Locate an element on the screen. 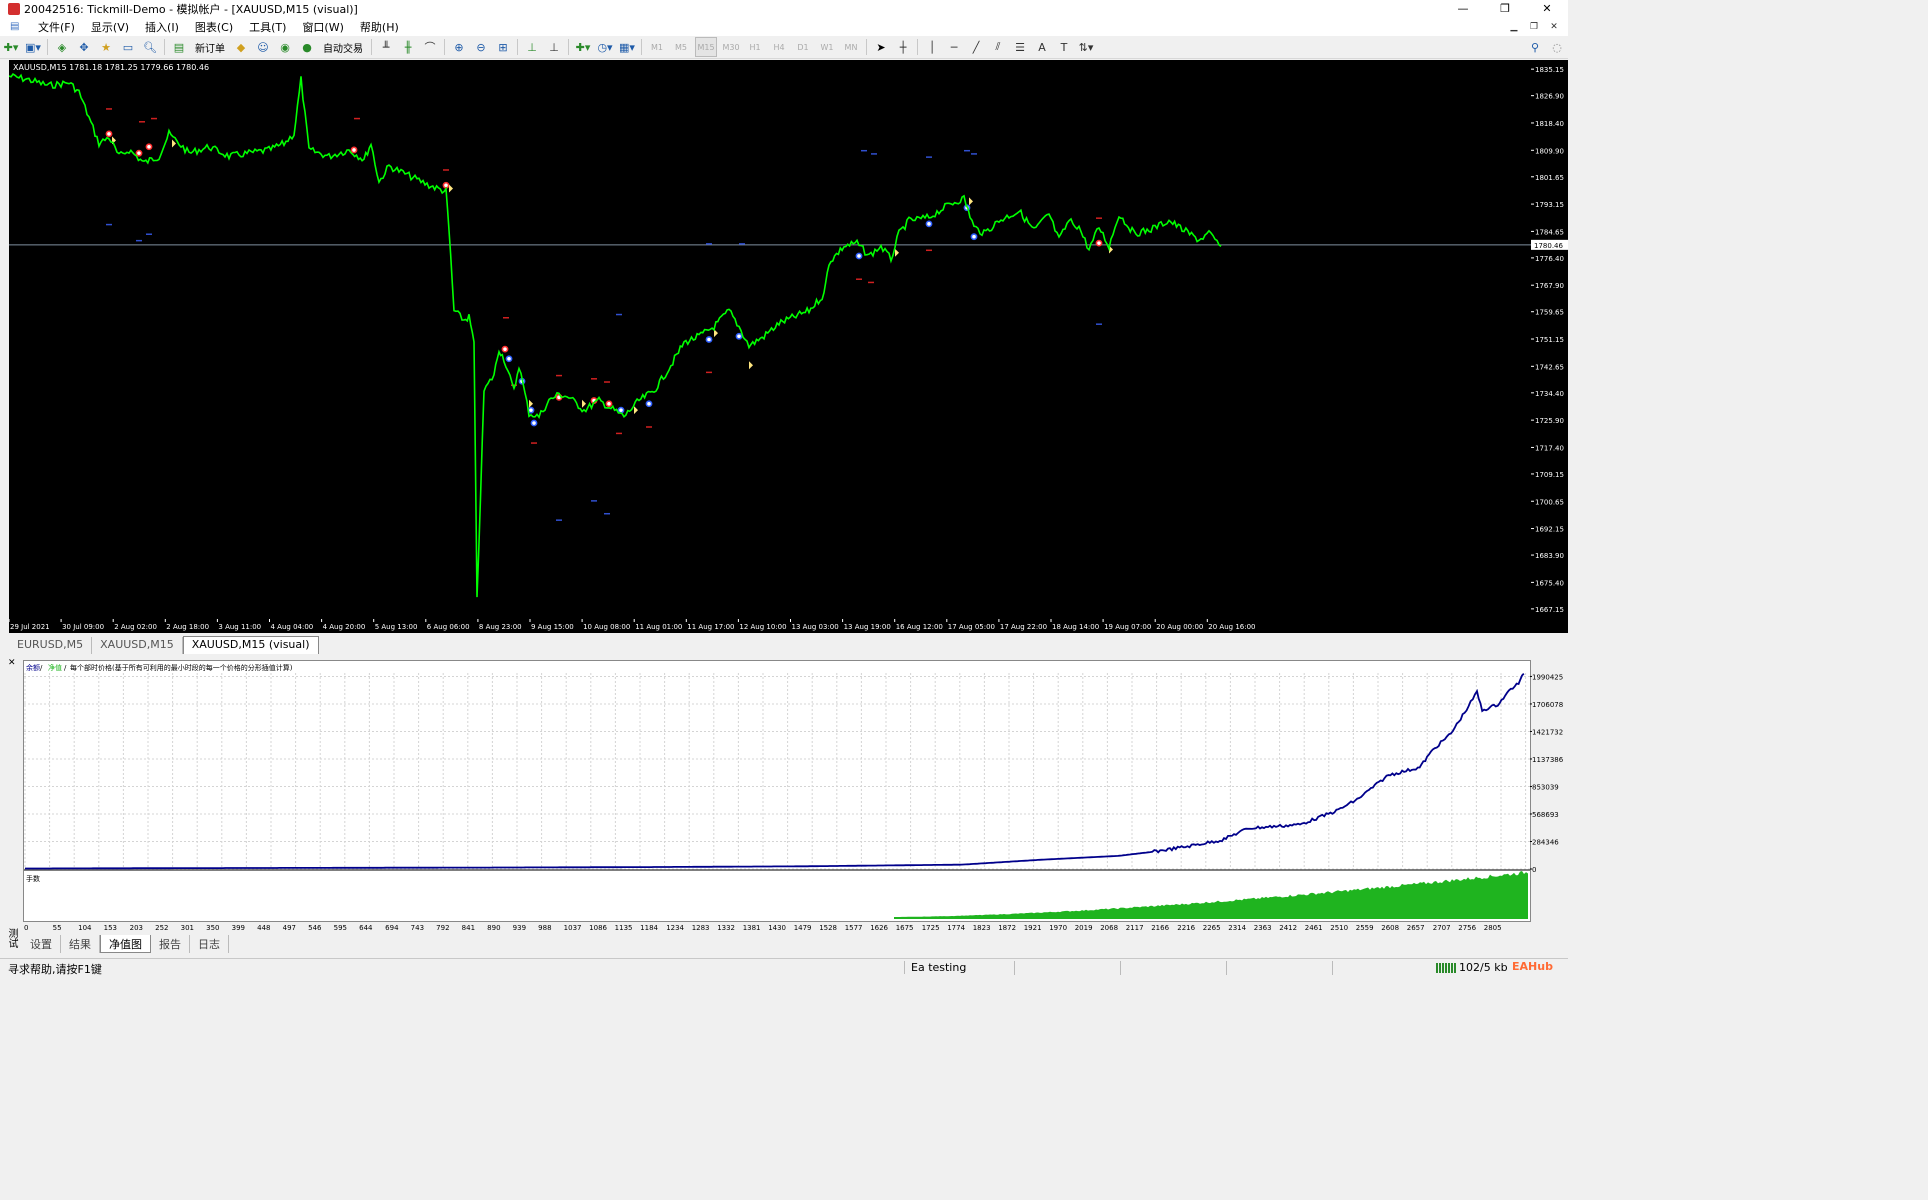 Image resolution: width=1928 pixels, height=1200 pixels. period-w1-button: W1 is located at coordinates (827, 47).